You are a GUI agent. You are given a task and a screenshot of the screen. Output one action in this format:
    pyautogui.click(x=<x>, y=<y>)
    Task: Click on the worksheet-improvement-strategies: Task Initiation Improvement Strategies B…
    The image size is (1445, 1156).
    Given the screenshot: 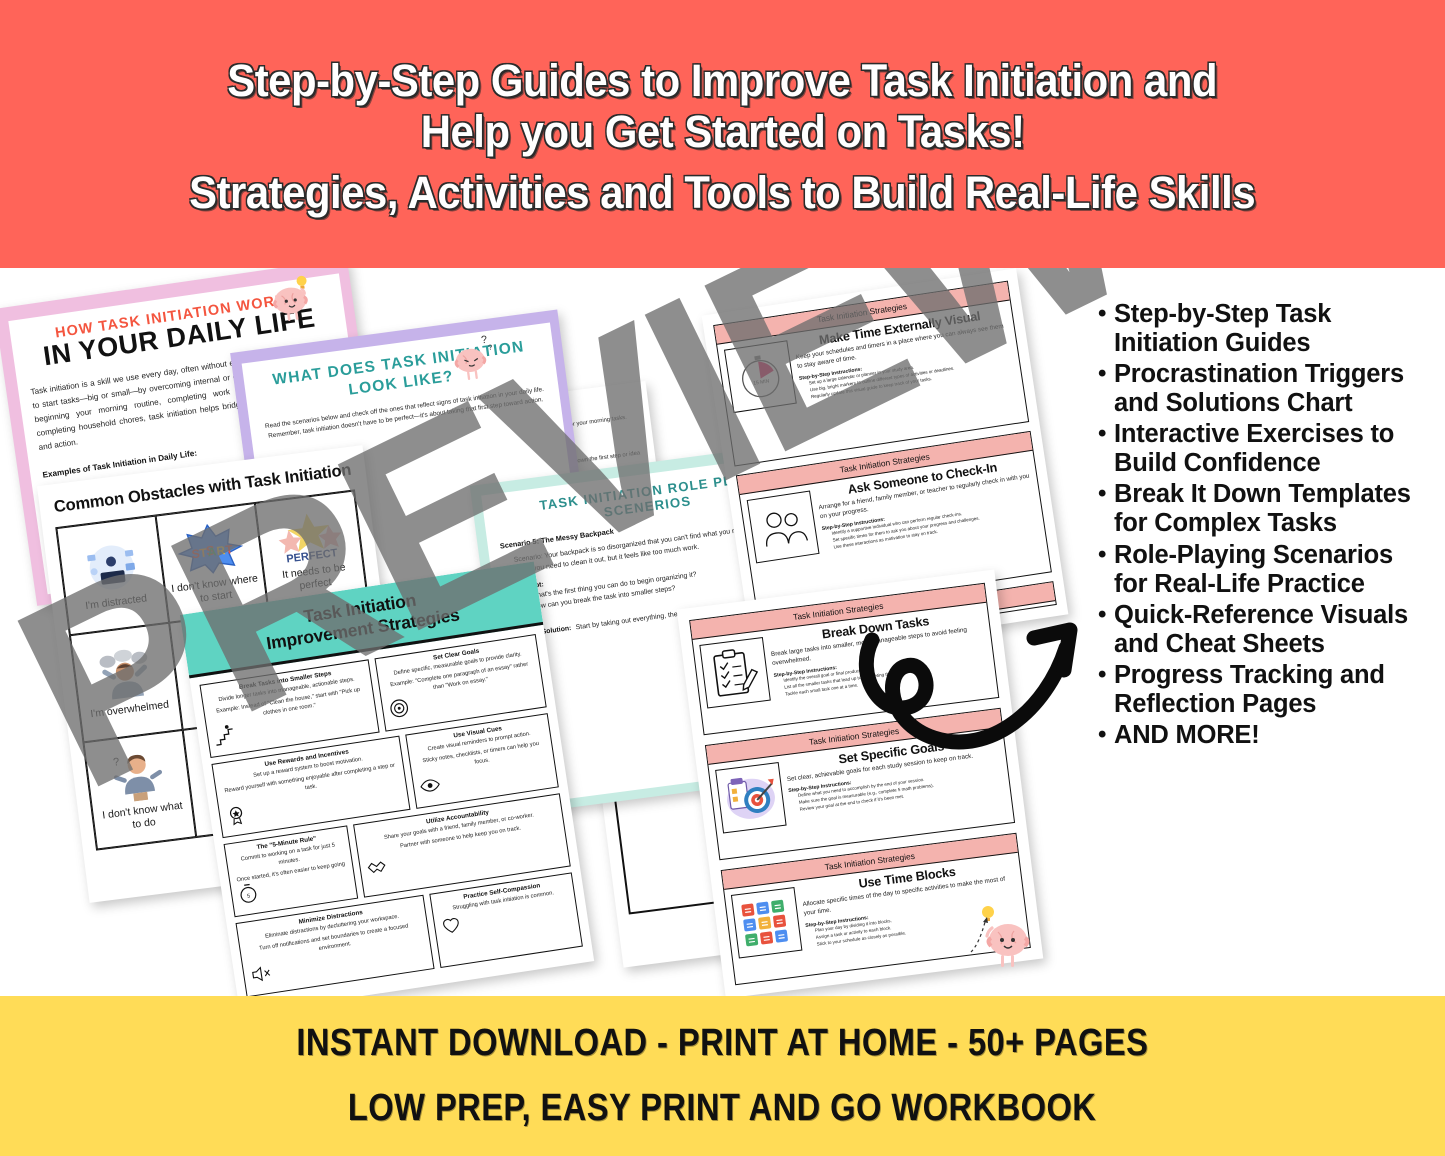 What is the action you would take?
    pyautogui.click(x=387, y=778)
    